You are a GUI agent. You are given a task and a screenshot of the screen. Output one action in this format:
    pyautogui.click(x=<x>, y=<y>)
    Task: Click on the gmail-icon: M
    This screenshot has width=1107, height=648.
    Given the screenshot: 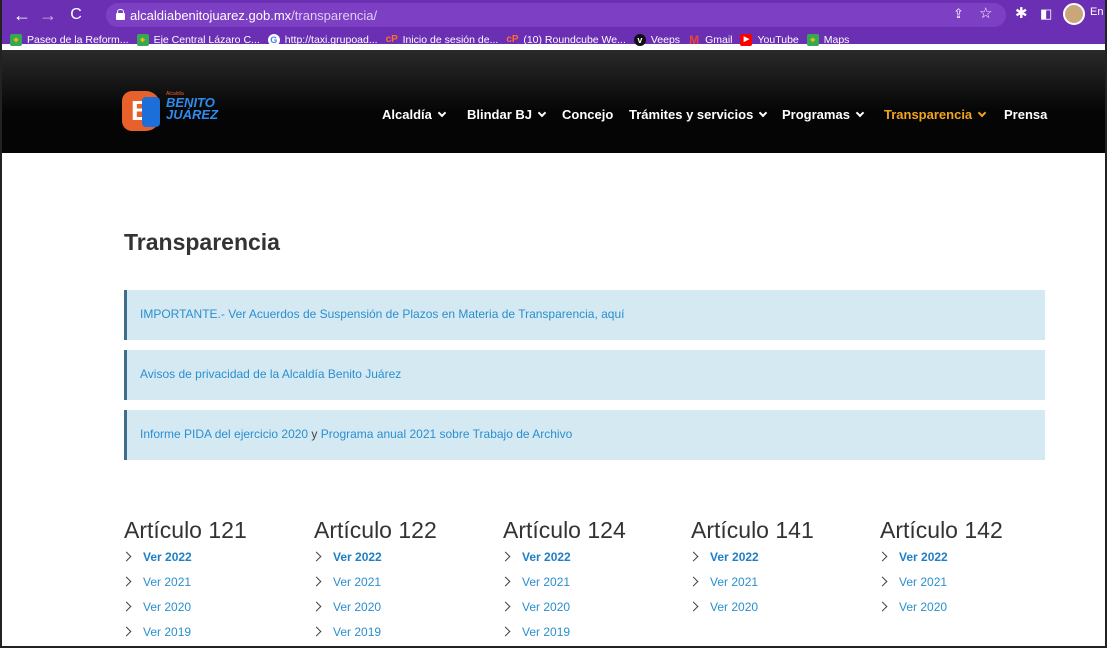 What is the action you would take?
    pyautogui.click(x=694, y=40)
    